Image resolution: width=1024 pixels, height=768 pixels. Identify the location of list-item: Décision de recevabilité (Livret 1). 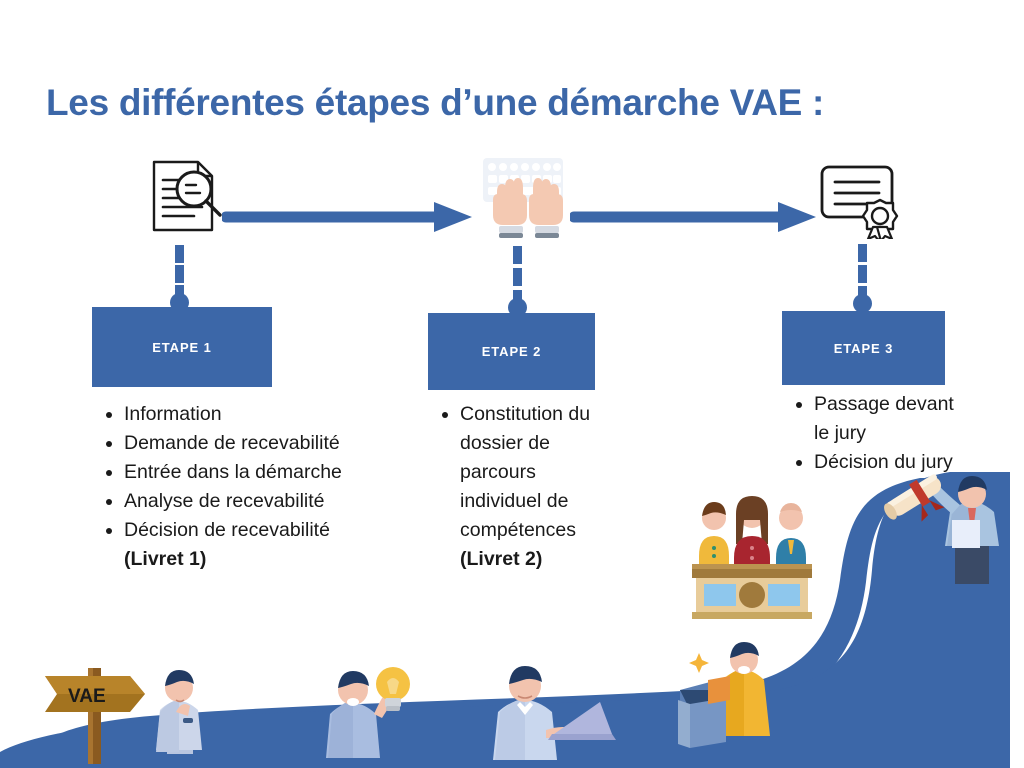
(244, 545).